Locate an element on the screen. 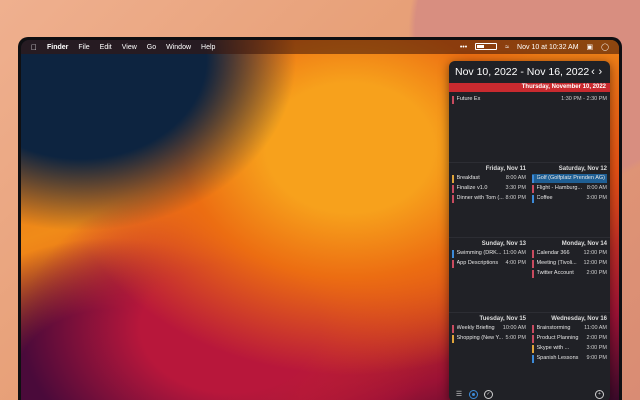  calendar-footer: ☰ ✓ + is located at coordinates (529, 393).